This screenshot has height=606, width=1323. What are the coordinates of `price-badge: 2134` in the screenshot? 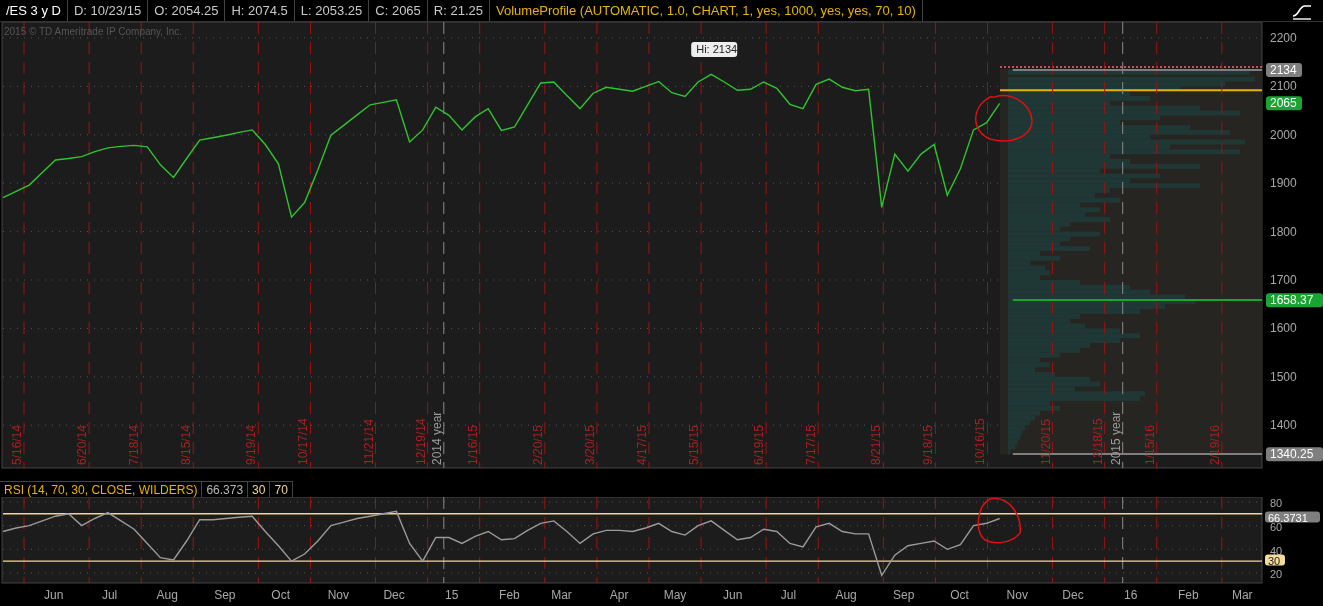 It's located at (1284, 69).